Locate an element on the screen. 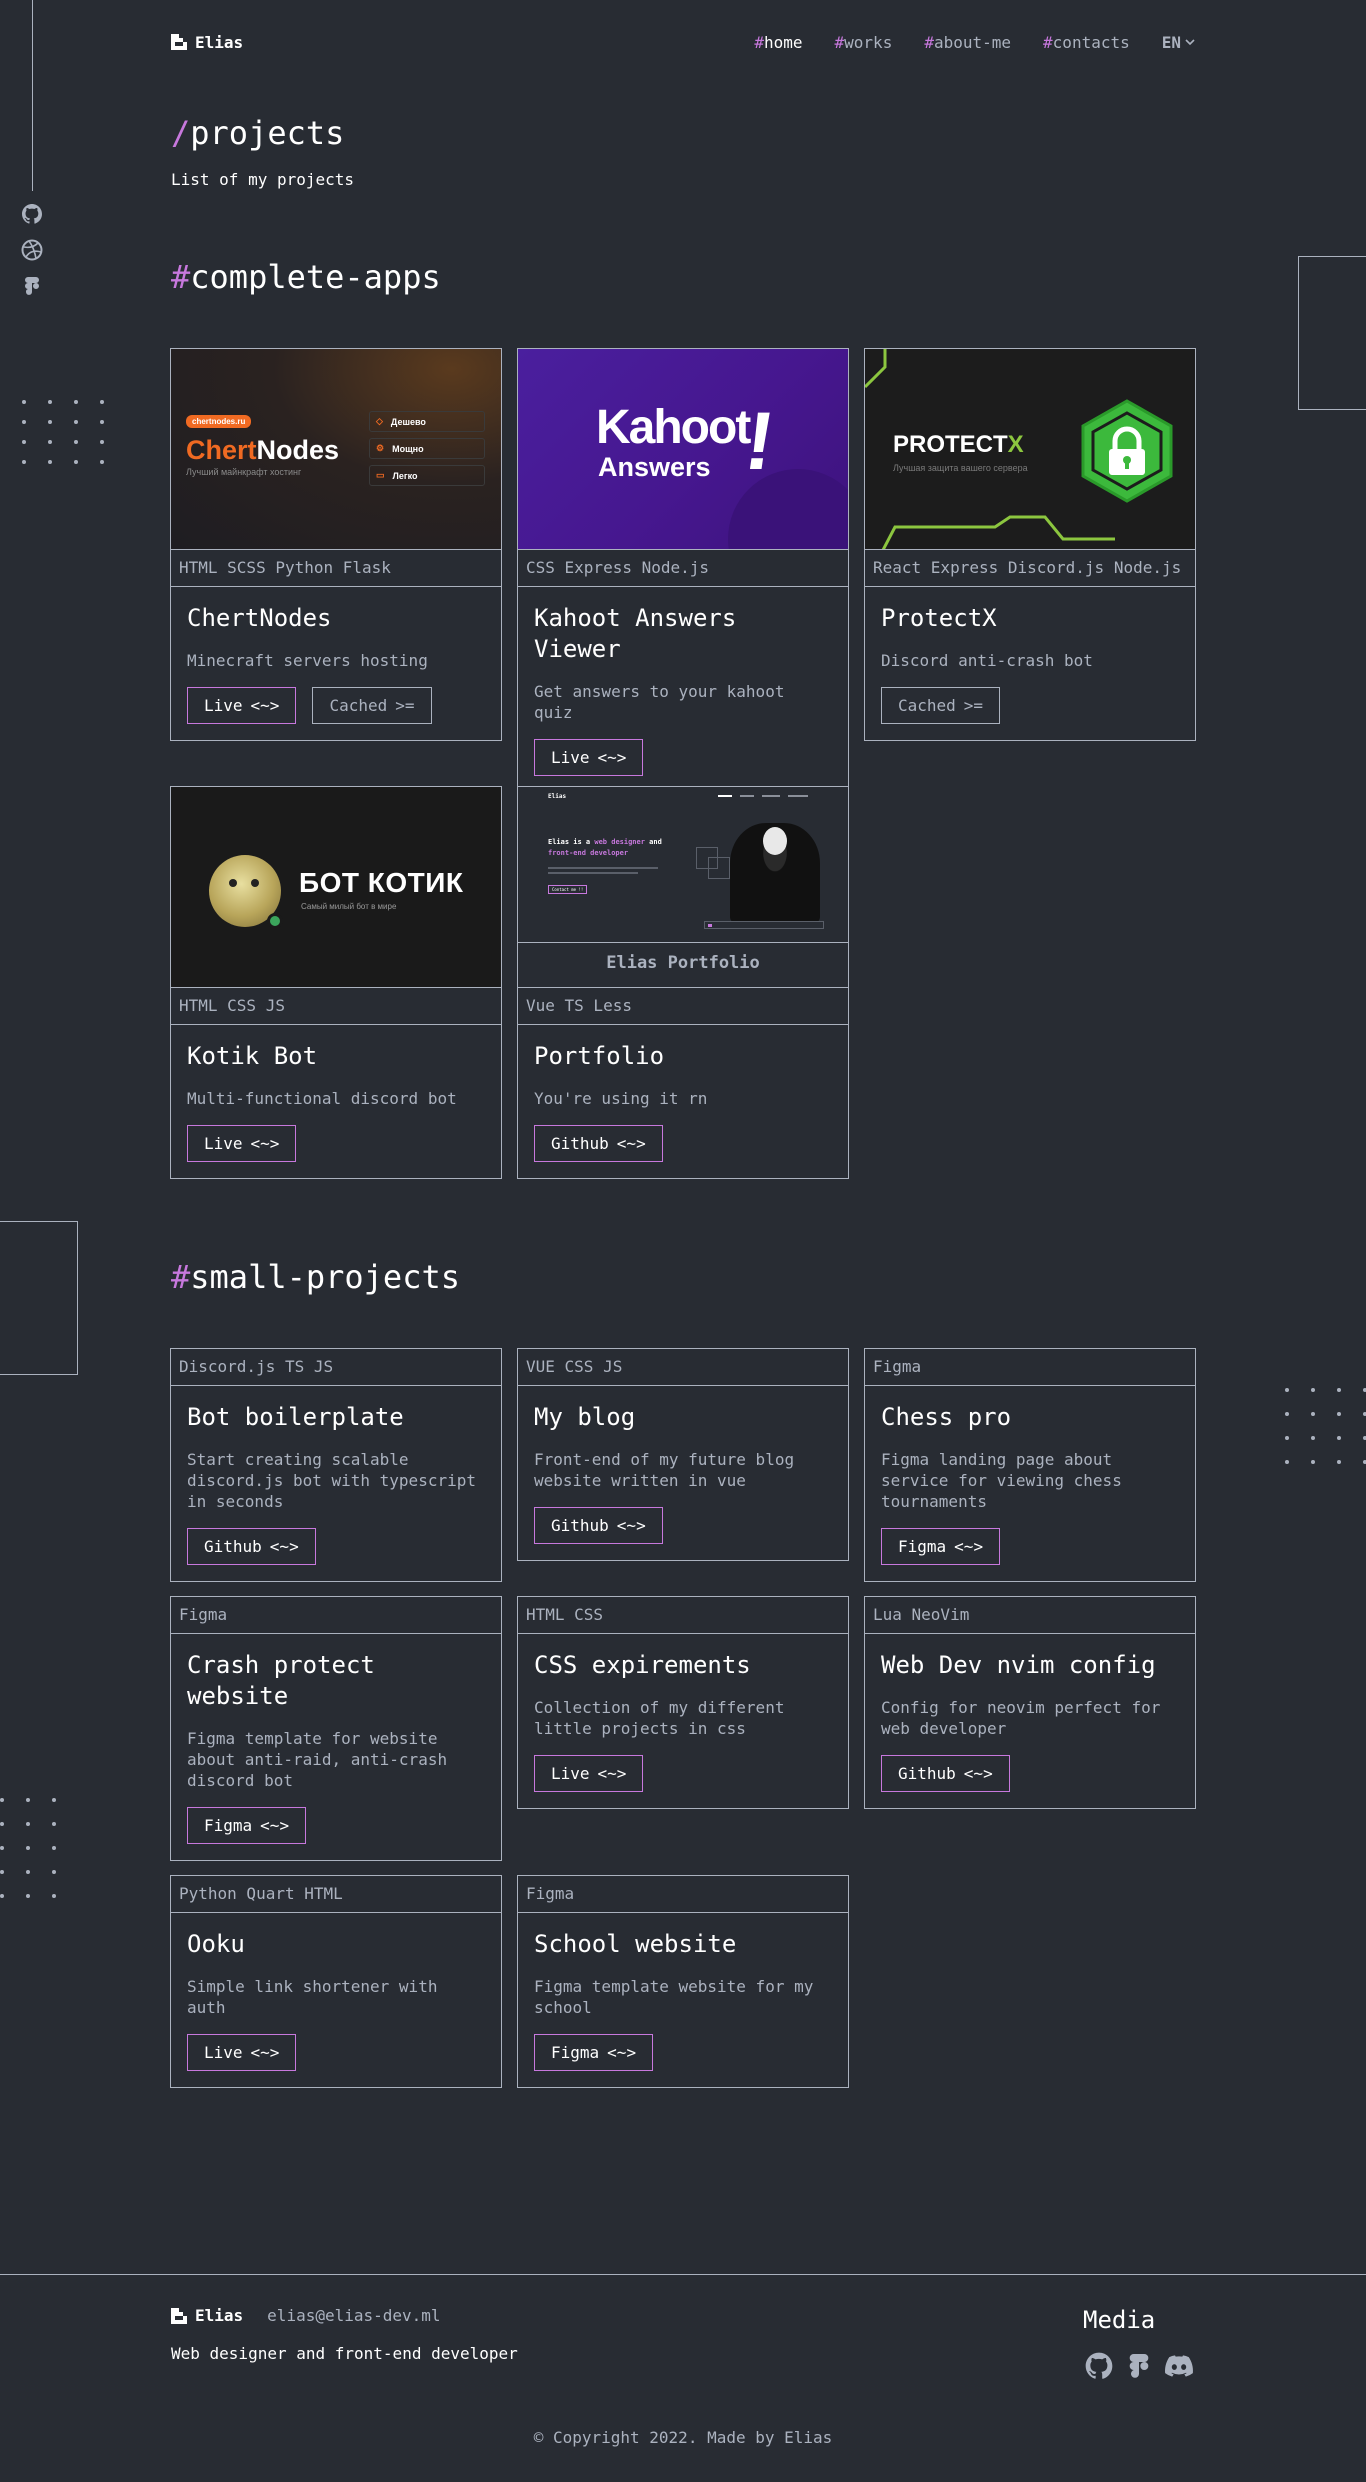  project-tech: Vue TS Less is located at coordinates (683, 1006).